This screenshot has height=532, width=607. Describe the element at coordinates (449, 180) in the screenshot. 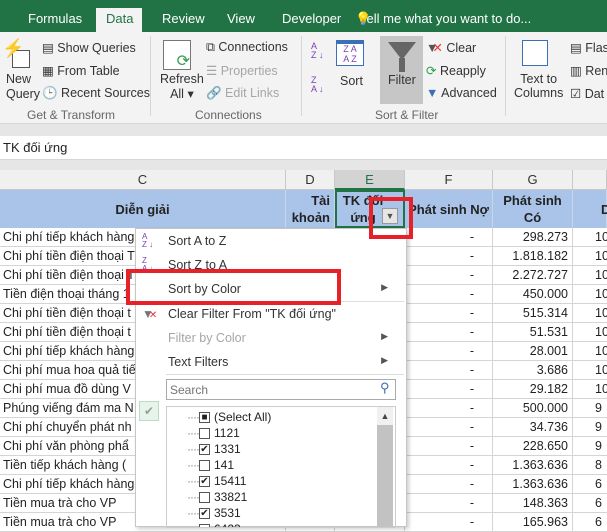

I see `column-header-f: F` at that location.